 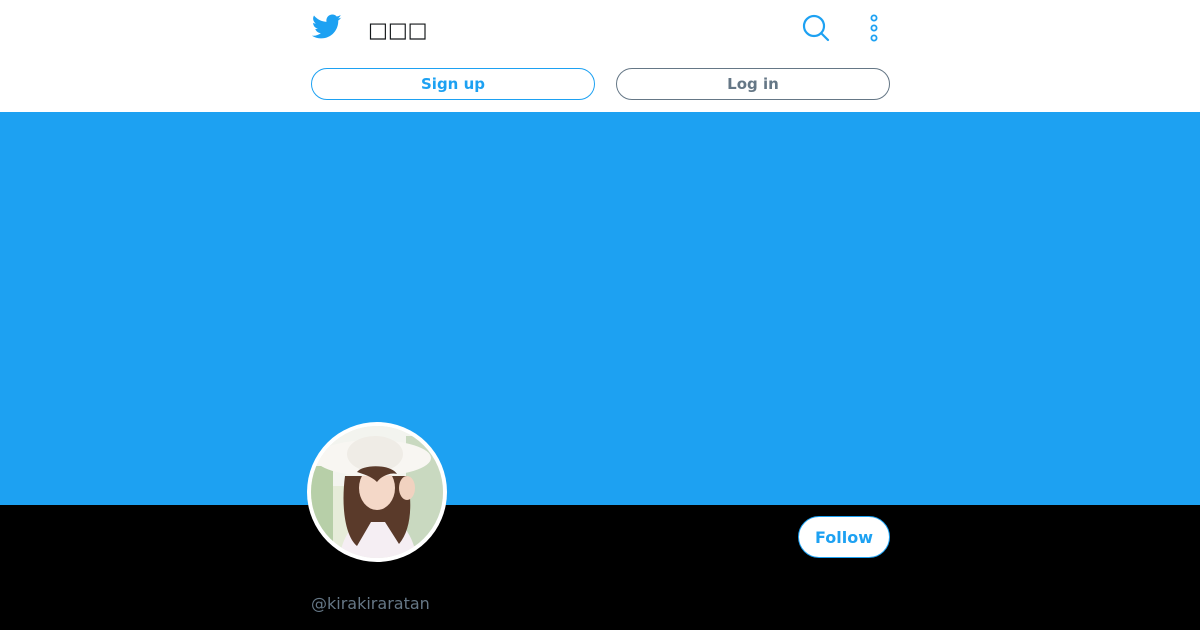 I want to click on sign-up-button: Sign up, so click(x=453, y=84).